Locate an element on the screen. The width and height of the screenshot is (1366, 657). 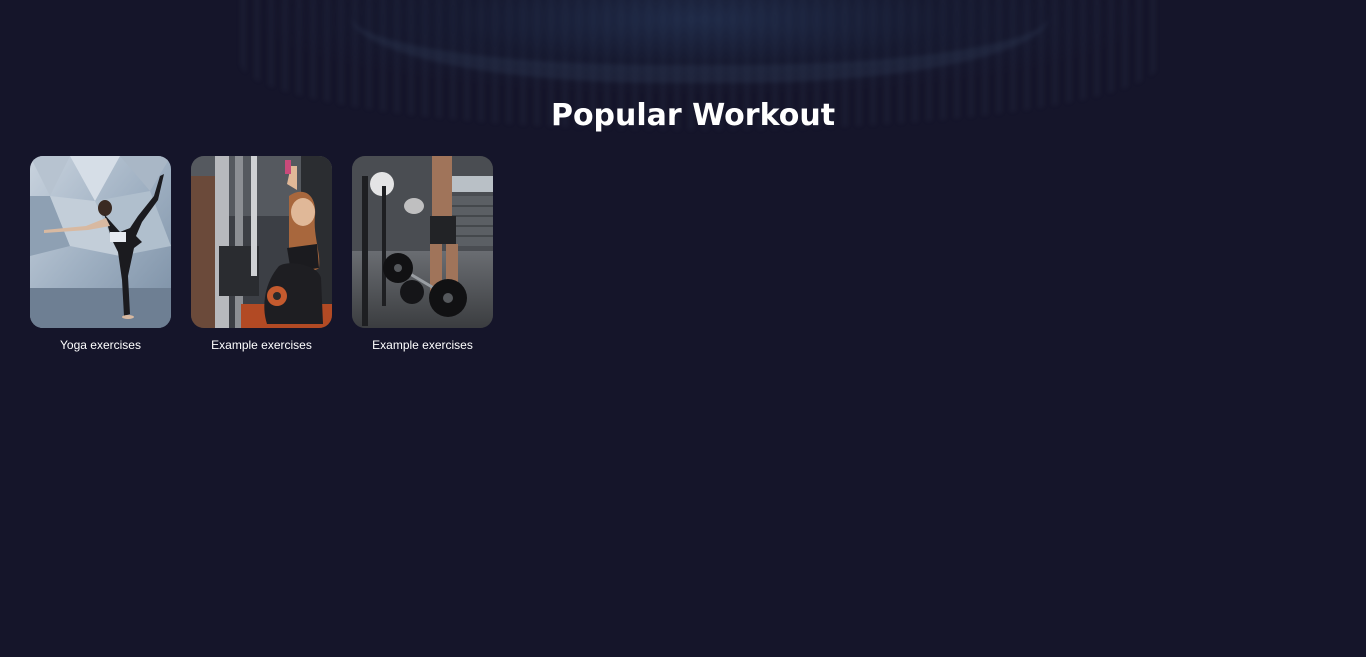
workout-image-barbell is located at coordinates (422, 242).